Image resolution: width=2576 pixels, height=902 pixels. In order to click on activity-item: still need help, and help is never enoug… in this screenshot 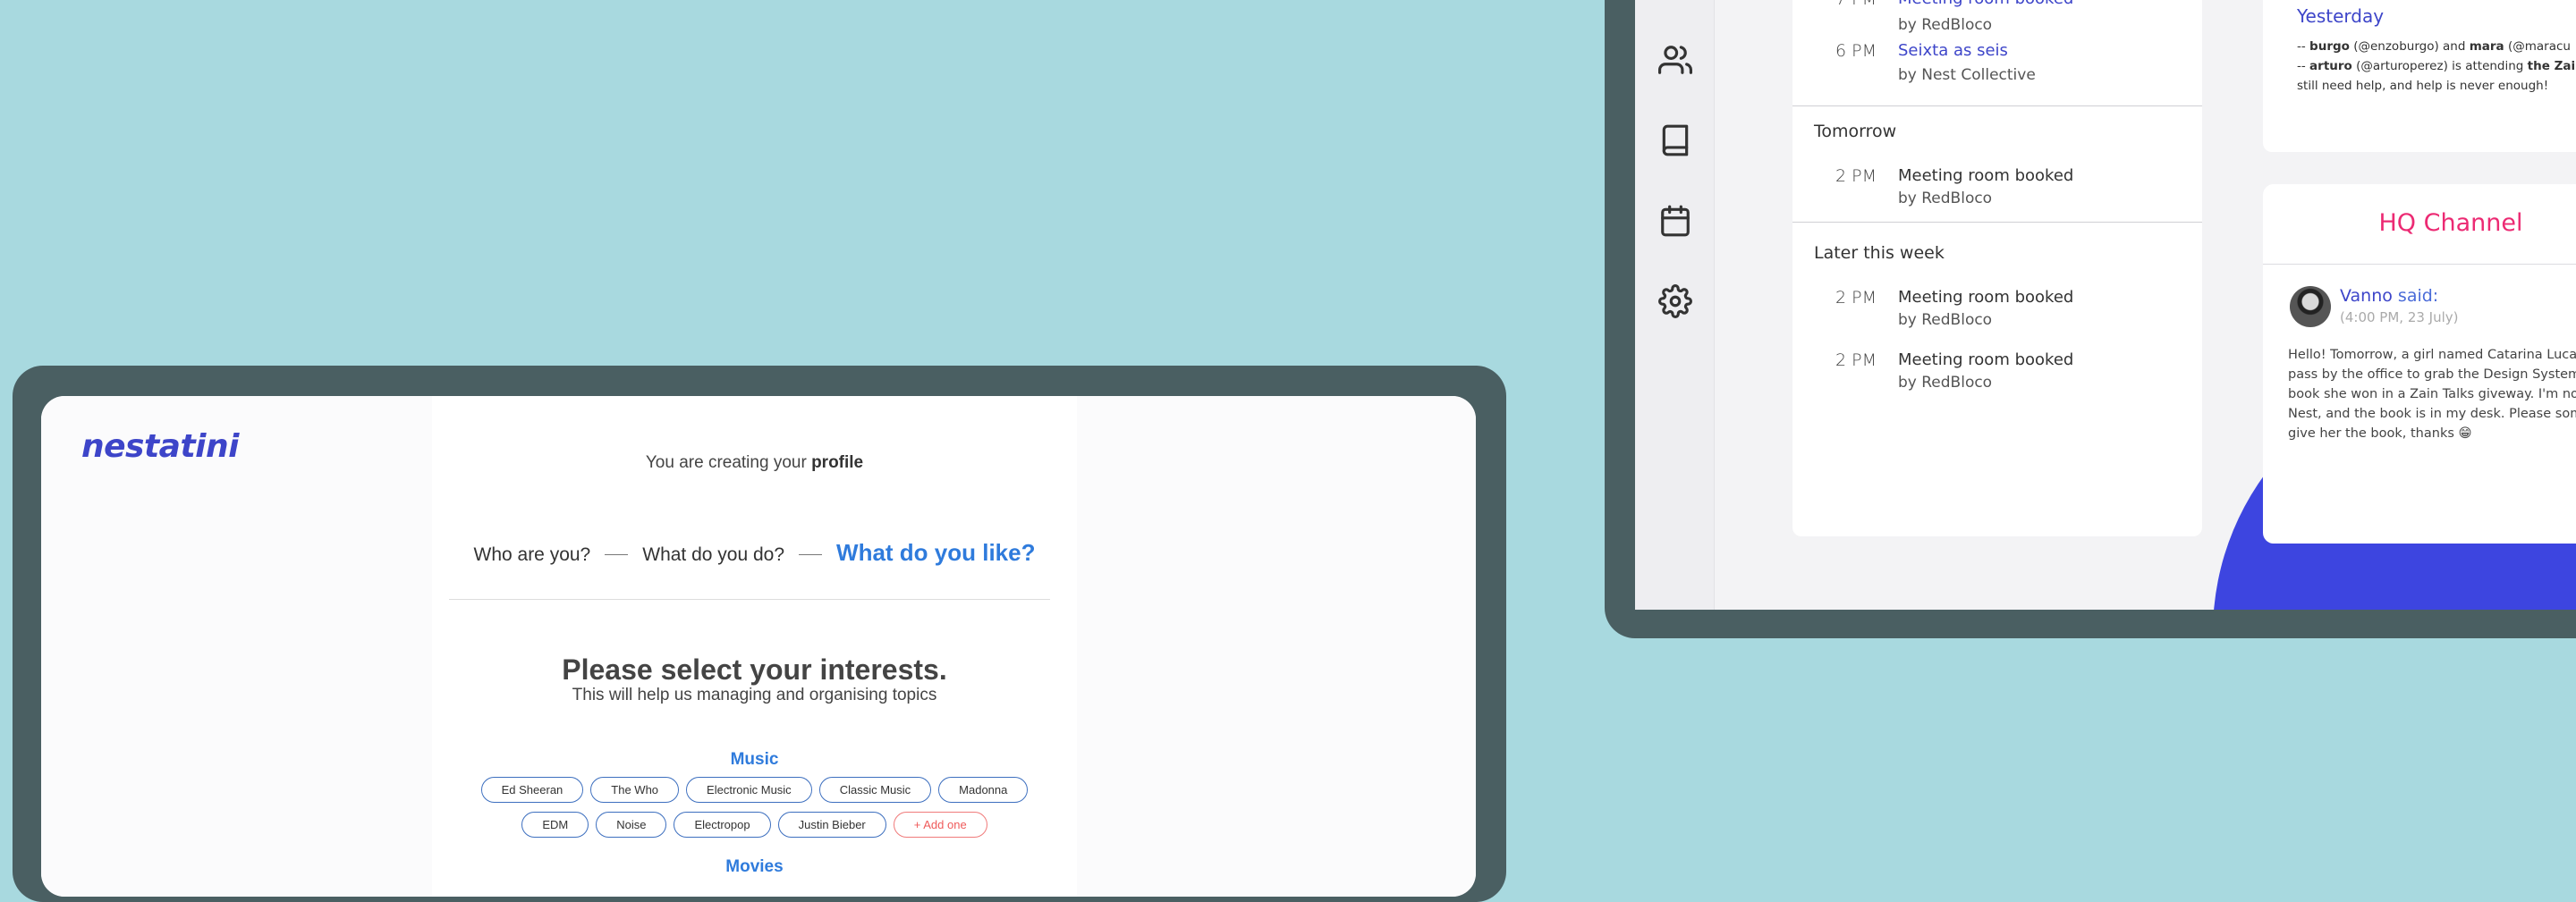, I will do `click(2423, 86)`.